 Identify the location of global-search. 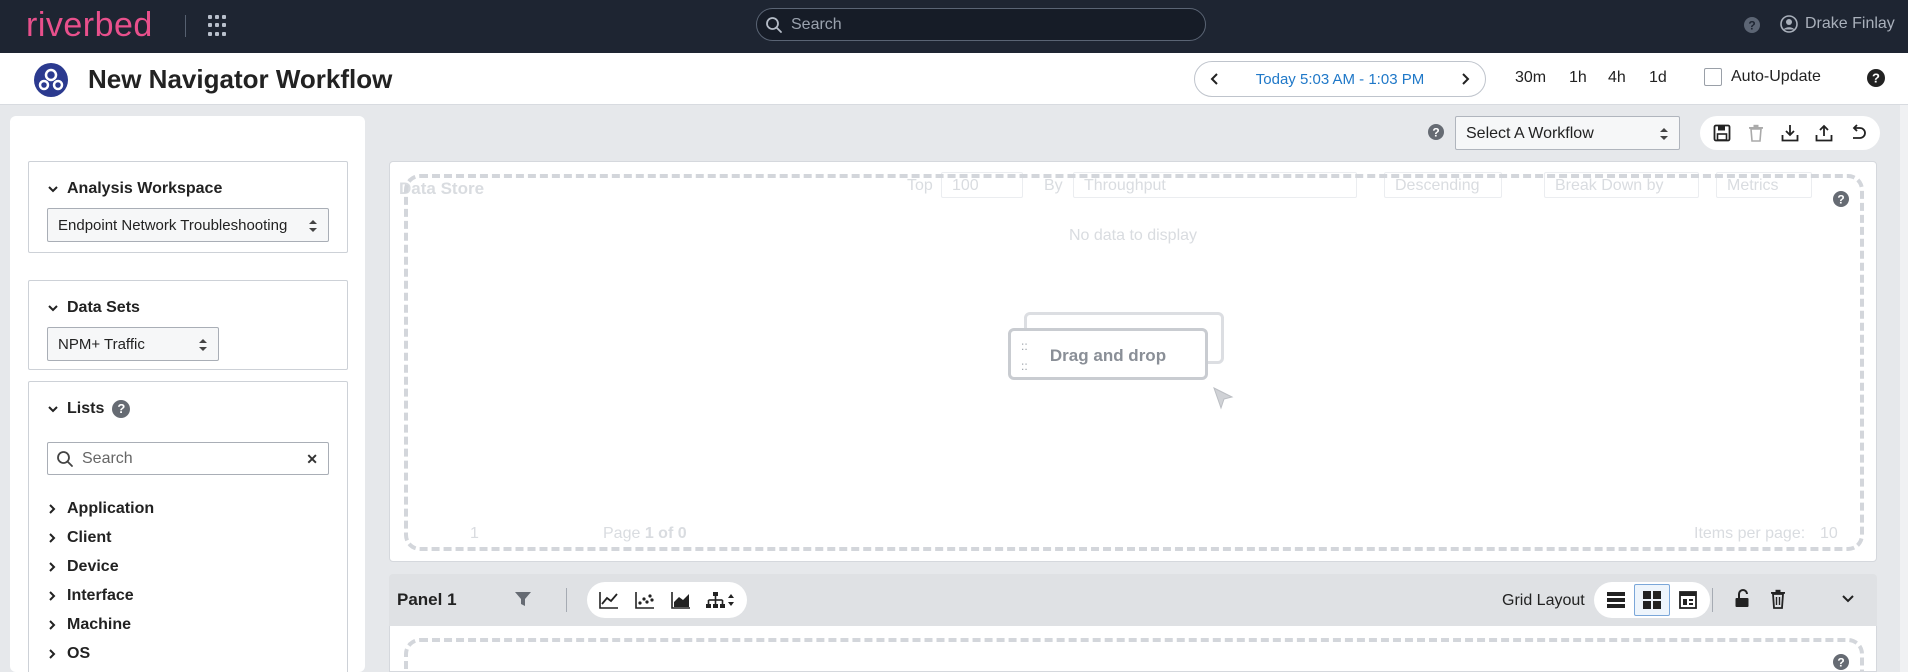
(981, 24).